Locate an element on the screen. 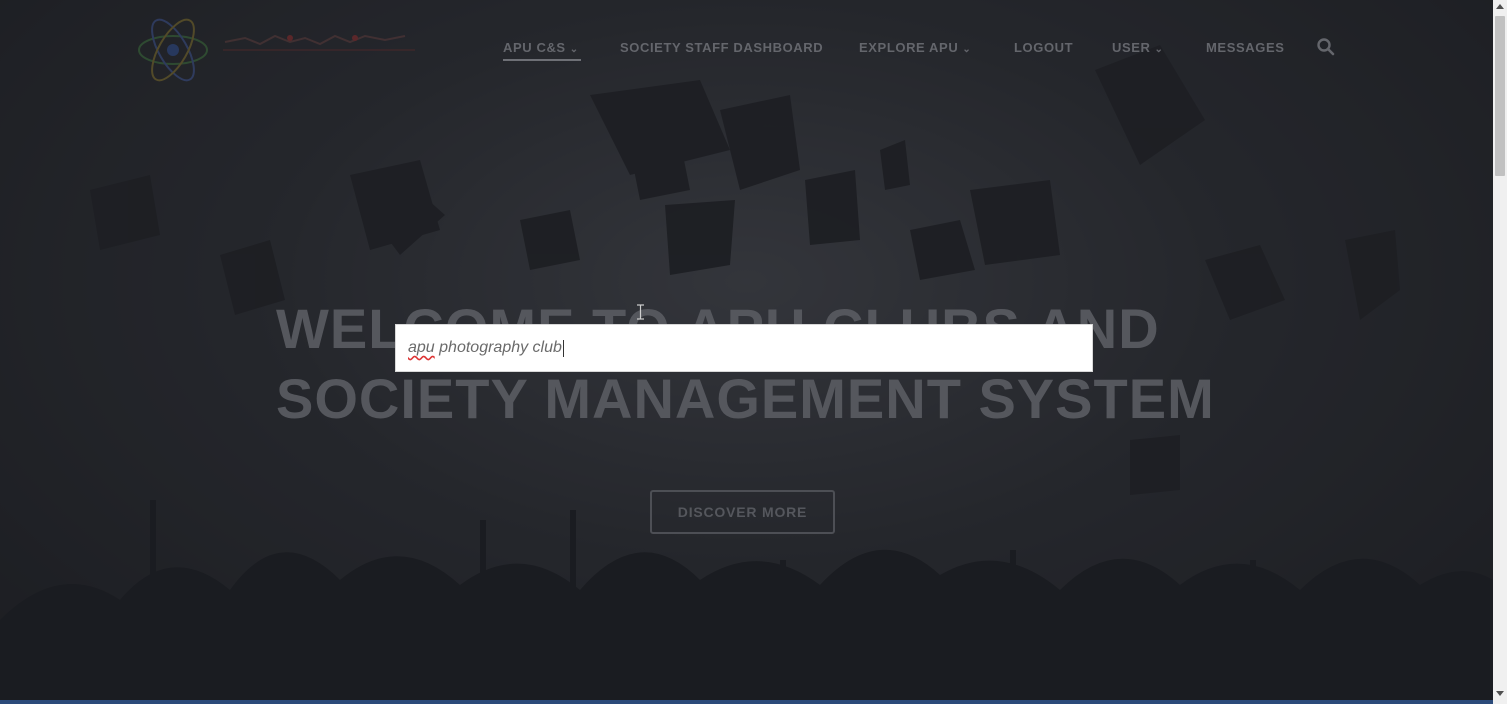 The image size is (1507, 704). active-nav-underline is located at coordinates (542, 60).